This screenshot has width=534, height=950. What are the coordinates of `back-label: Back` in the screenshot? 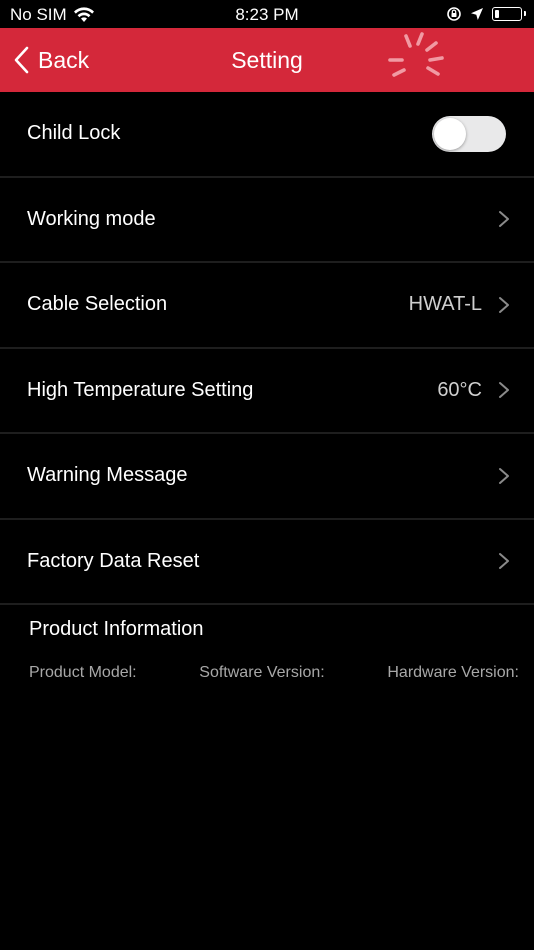 It's located at (64, 59).